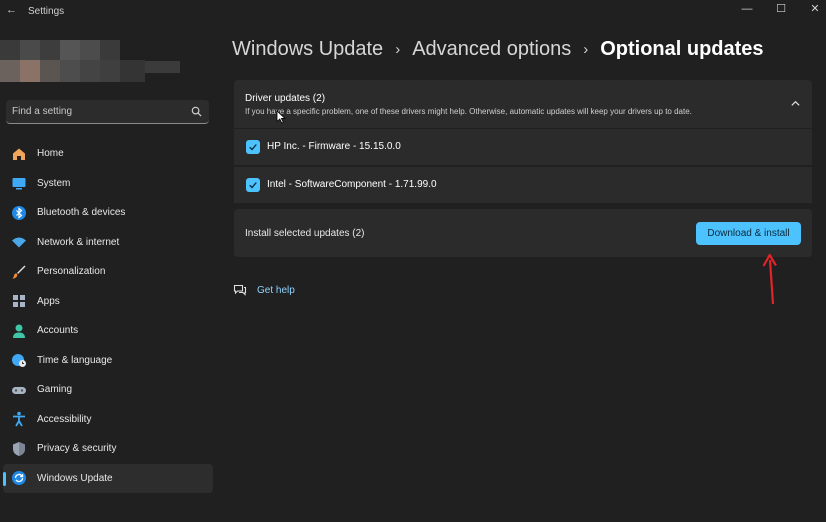 The height and width of the screenshot is (522, 826). What do you see at coordinates (108, 390) in the screenshot?
I see `sidebar-item-gaming: Gaming` at bounding box center [108, 390].